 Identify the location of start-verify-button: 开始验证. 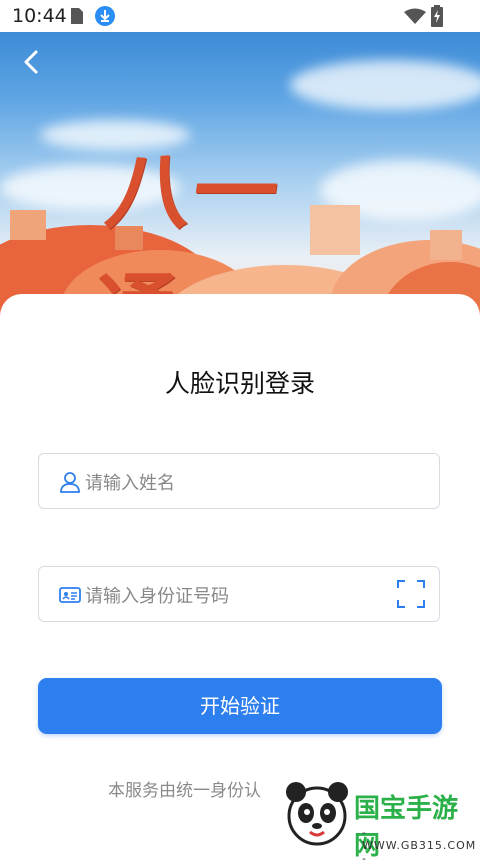
(240, 706).